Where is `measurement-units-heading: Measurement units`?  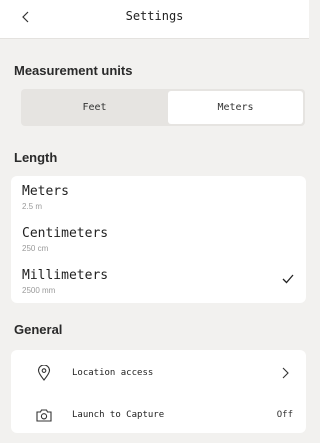
measurement-units-heading: Measurement units is located at coordinates (73, 70).